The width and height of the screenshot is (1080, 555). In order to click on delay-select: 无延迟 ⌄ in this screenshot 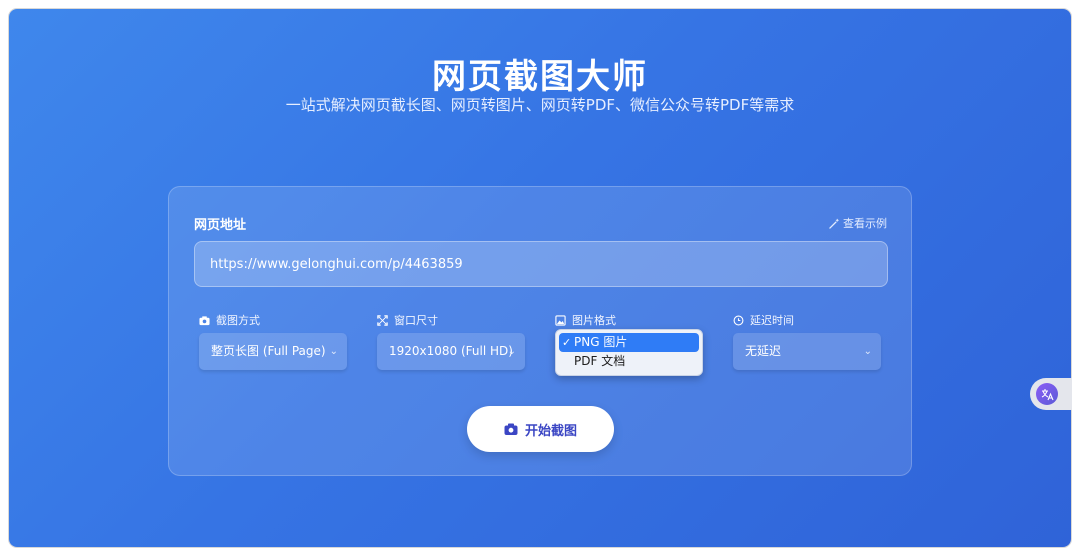, I will do `click(807, 351)`.